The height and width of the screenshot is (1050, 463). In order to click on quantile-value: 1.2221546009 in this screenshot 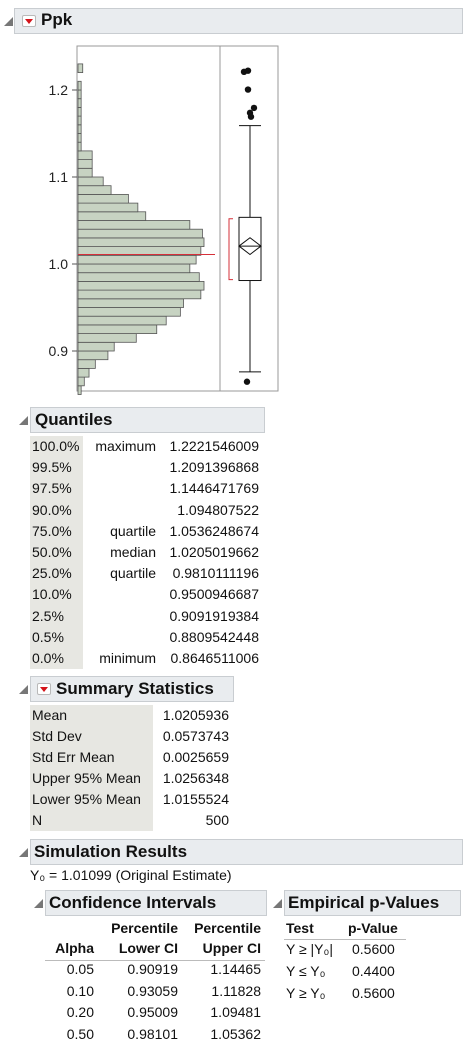, I will do `click(214, 446)`.